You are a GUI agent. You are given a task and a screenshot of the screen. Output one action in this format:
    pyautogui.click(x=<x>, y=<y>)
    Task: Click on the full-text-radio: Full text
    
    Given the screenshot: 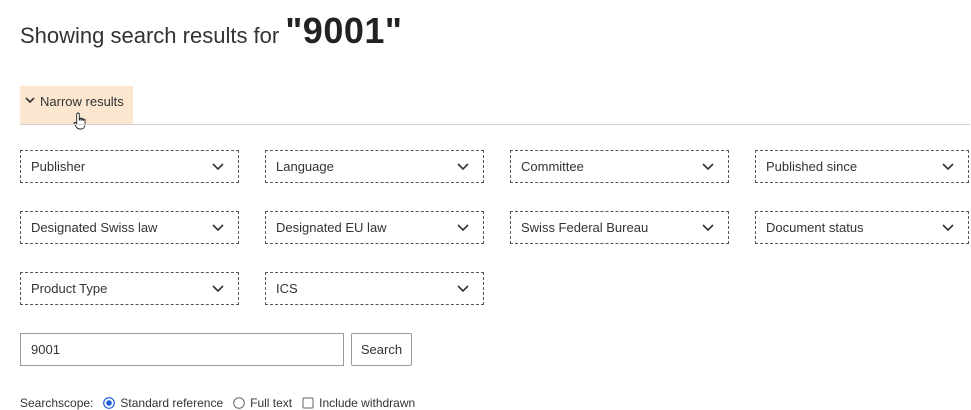 What is the action you would take?
    pyautogui.click(x=262, y=403)
    